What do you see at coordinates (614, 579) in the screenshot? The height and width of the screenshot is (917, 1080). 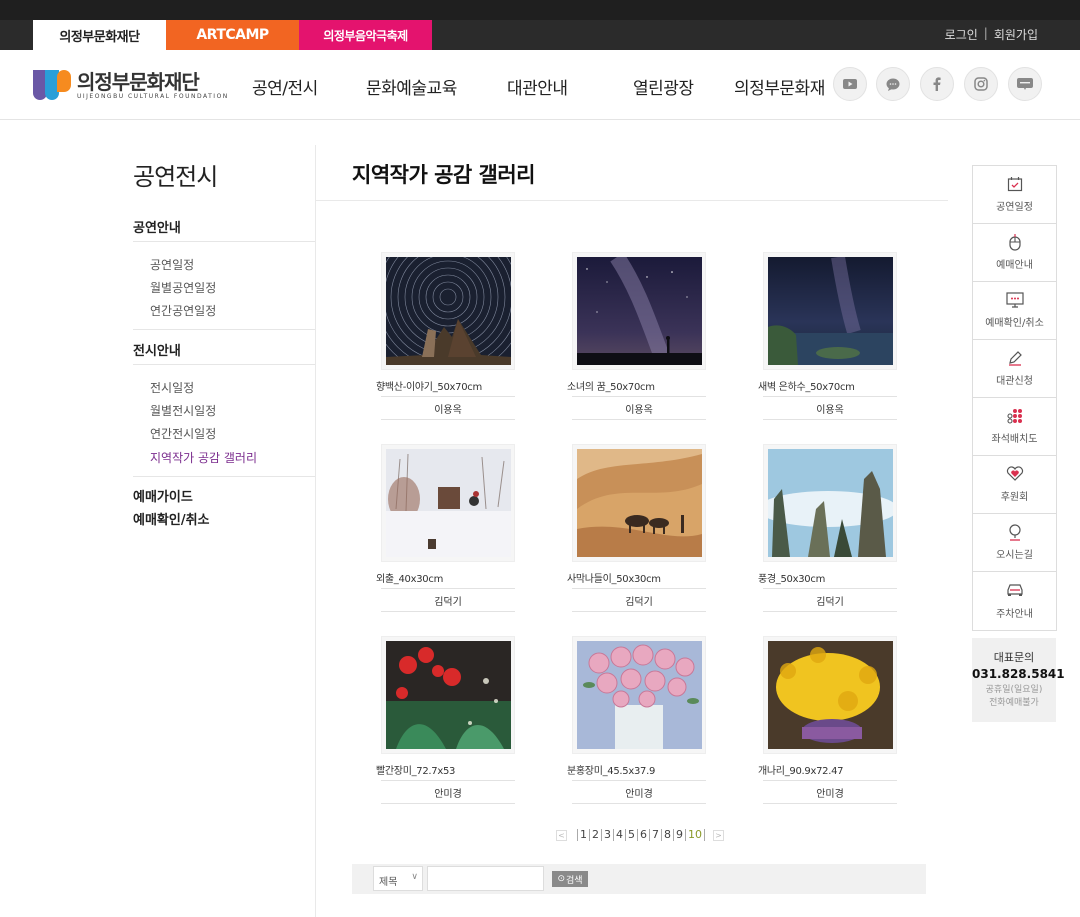 I see `artwork-caption: 사막나들이_50x30cm` at bounding box center [614, 579].